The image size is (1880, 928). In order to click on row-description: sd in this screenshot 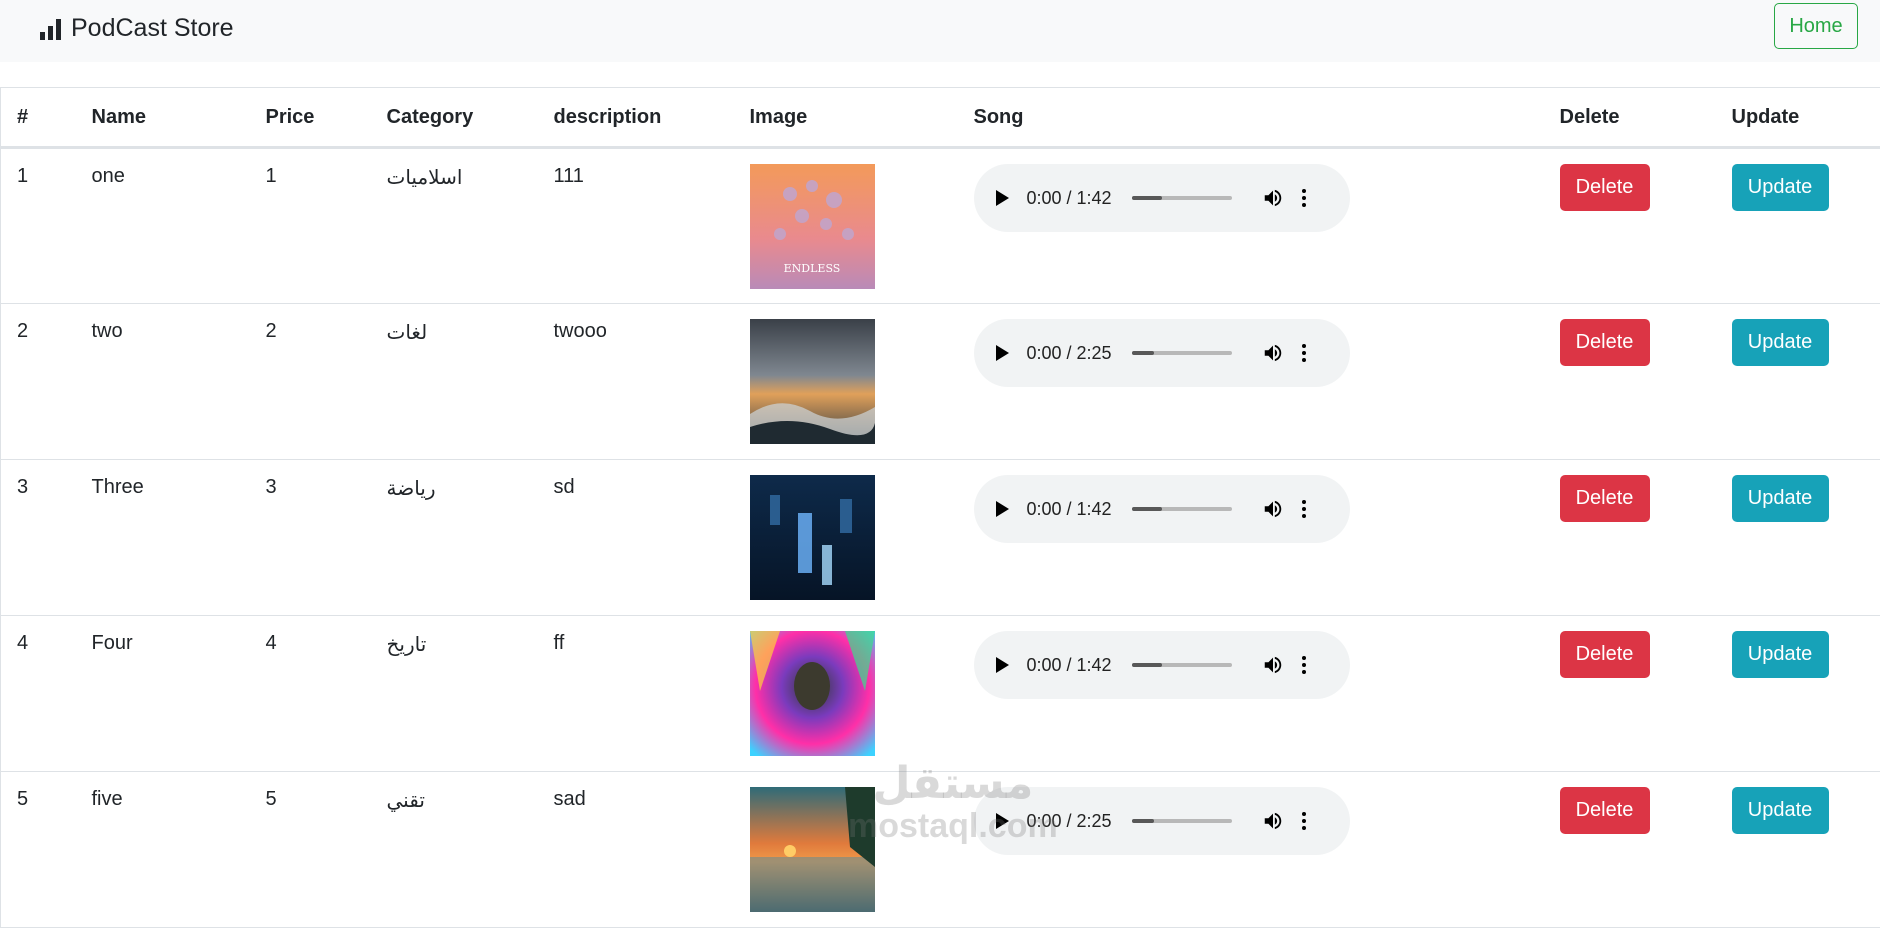, I will do `click(636, 538)`.